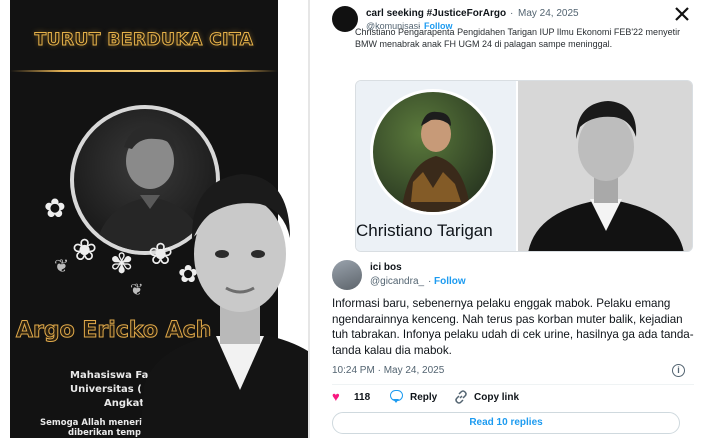 Image resolution: width=701 pixels, height=438 pixels. Describe the element at coordinates (396, 401) in the screenshot. I see `reply-icon-tail` at that location.